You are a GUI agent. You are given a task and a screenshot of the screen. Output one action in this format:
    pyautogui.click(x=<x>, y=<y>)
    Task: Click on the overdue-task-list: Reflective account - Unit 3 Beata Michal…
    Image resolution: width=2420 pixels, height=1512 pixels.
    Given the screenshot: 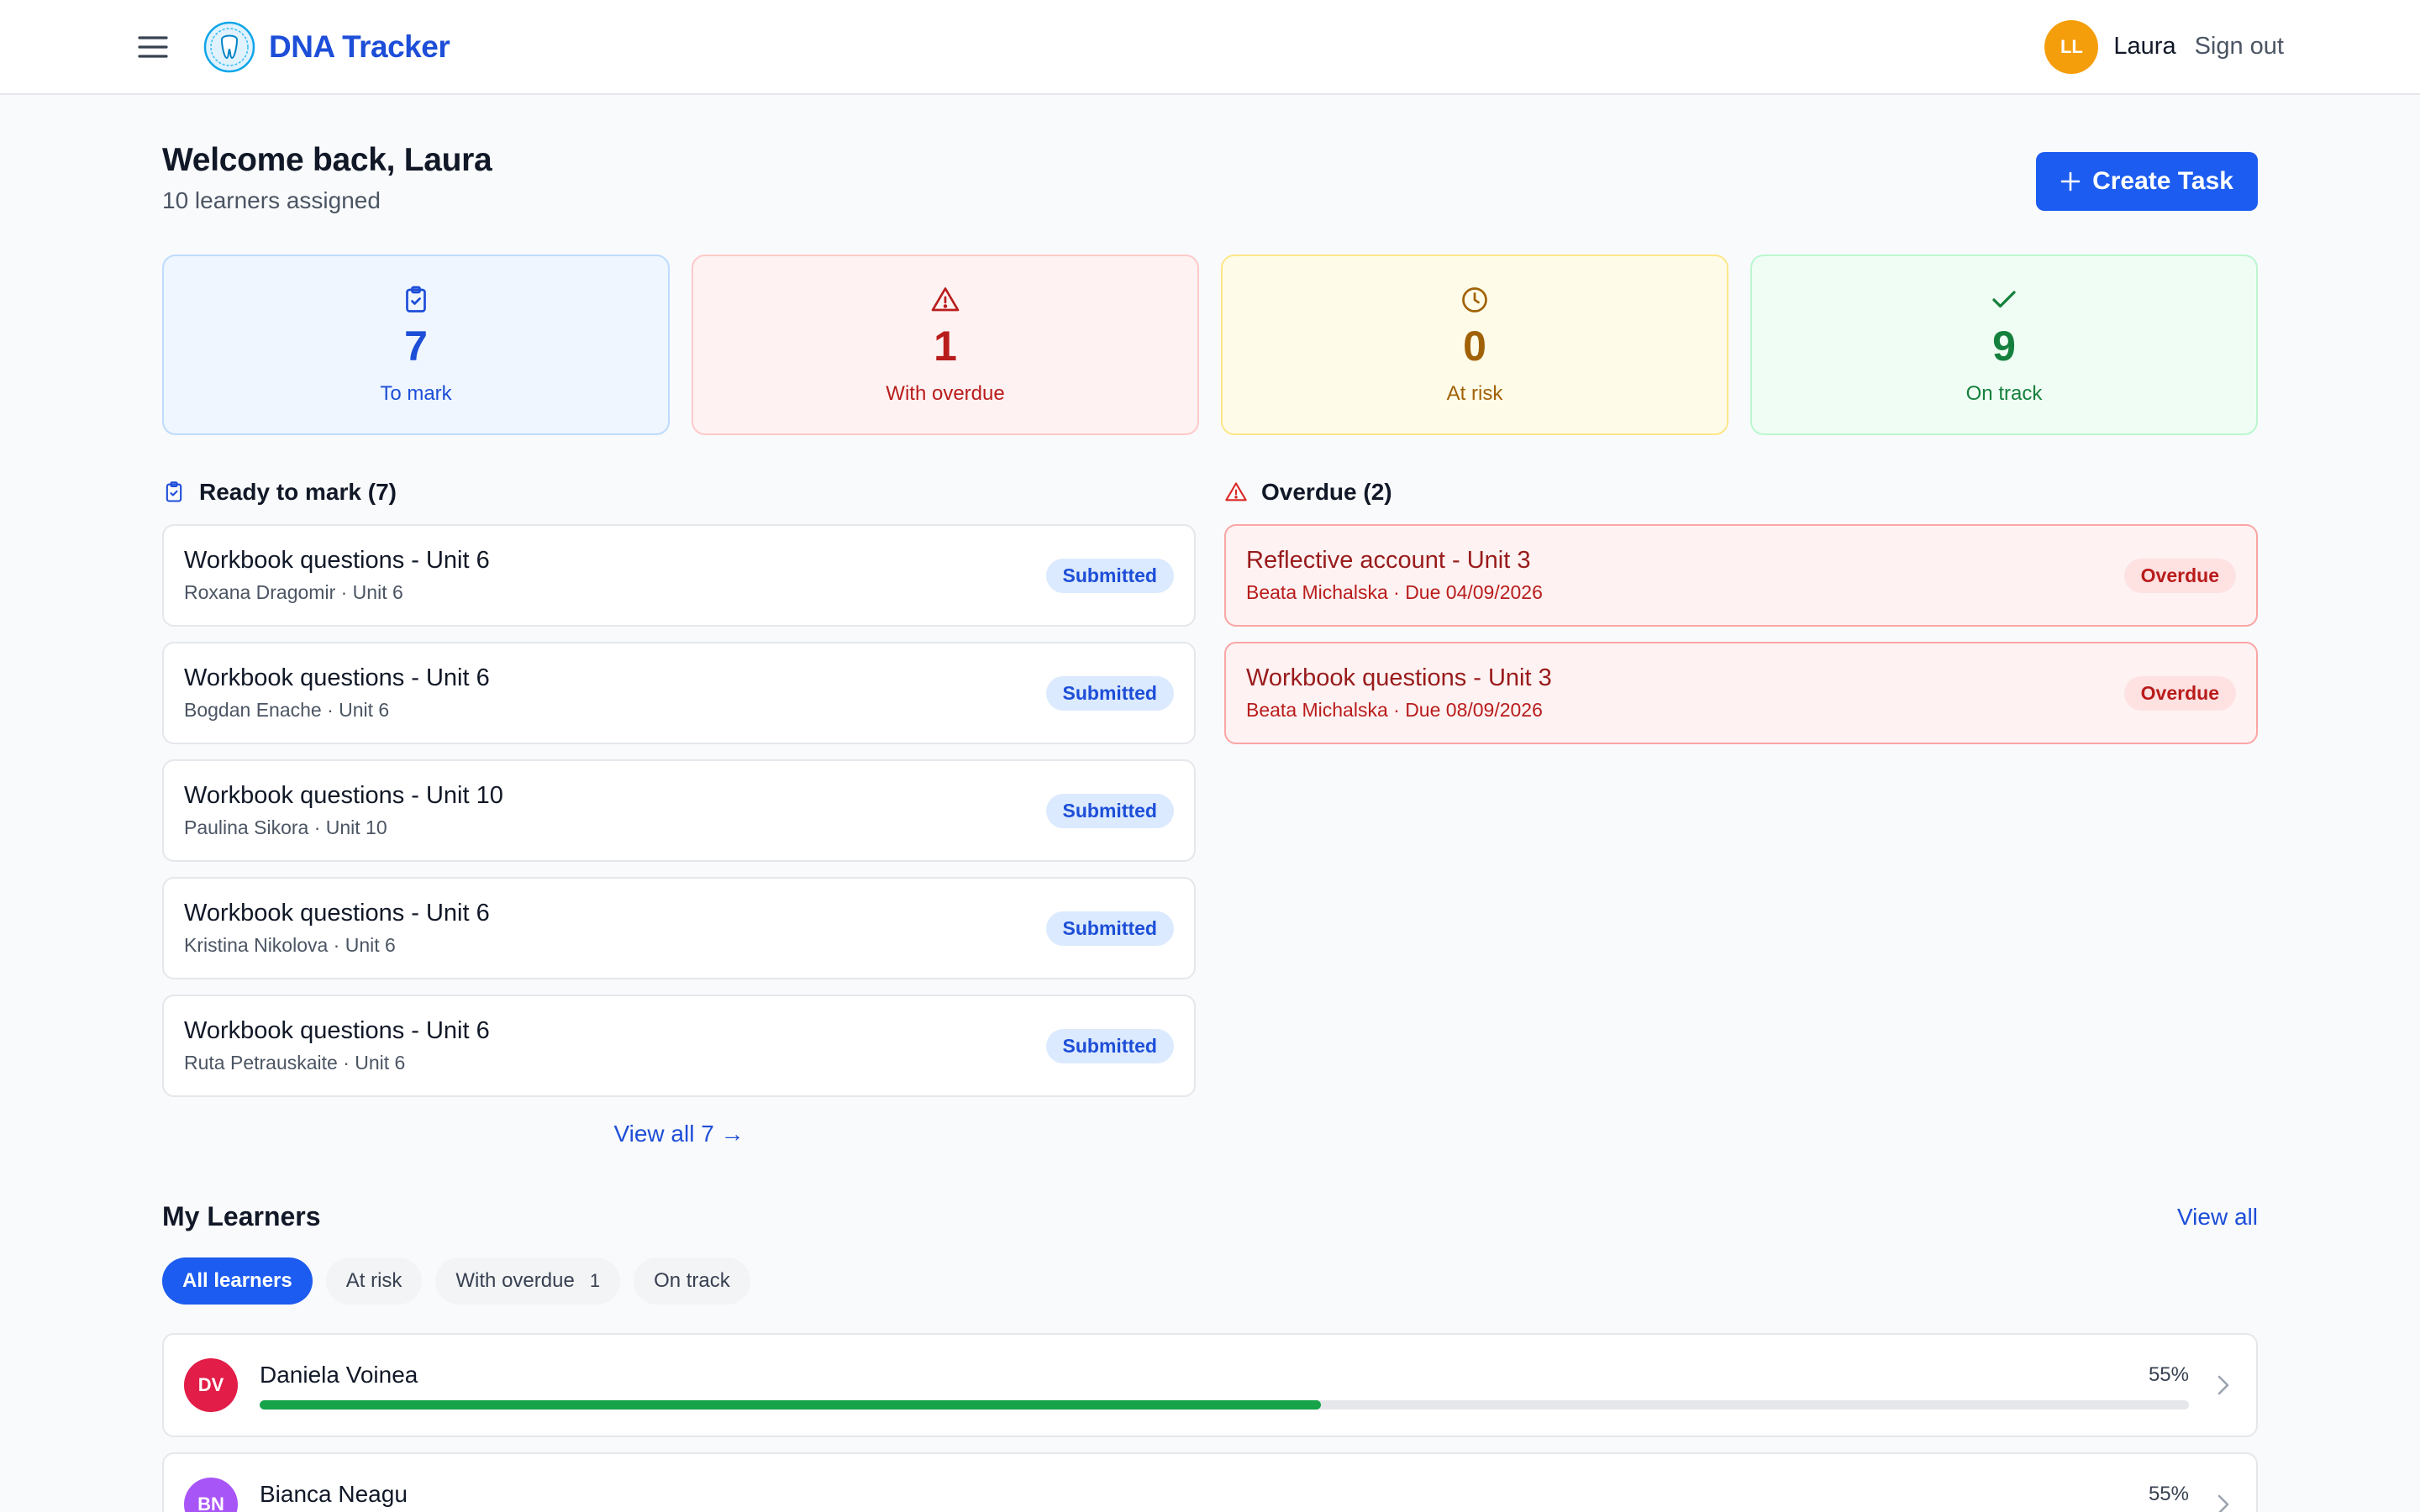 What is the action you would take?
    pyautogui.click(x=1741, y=634)
    